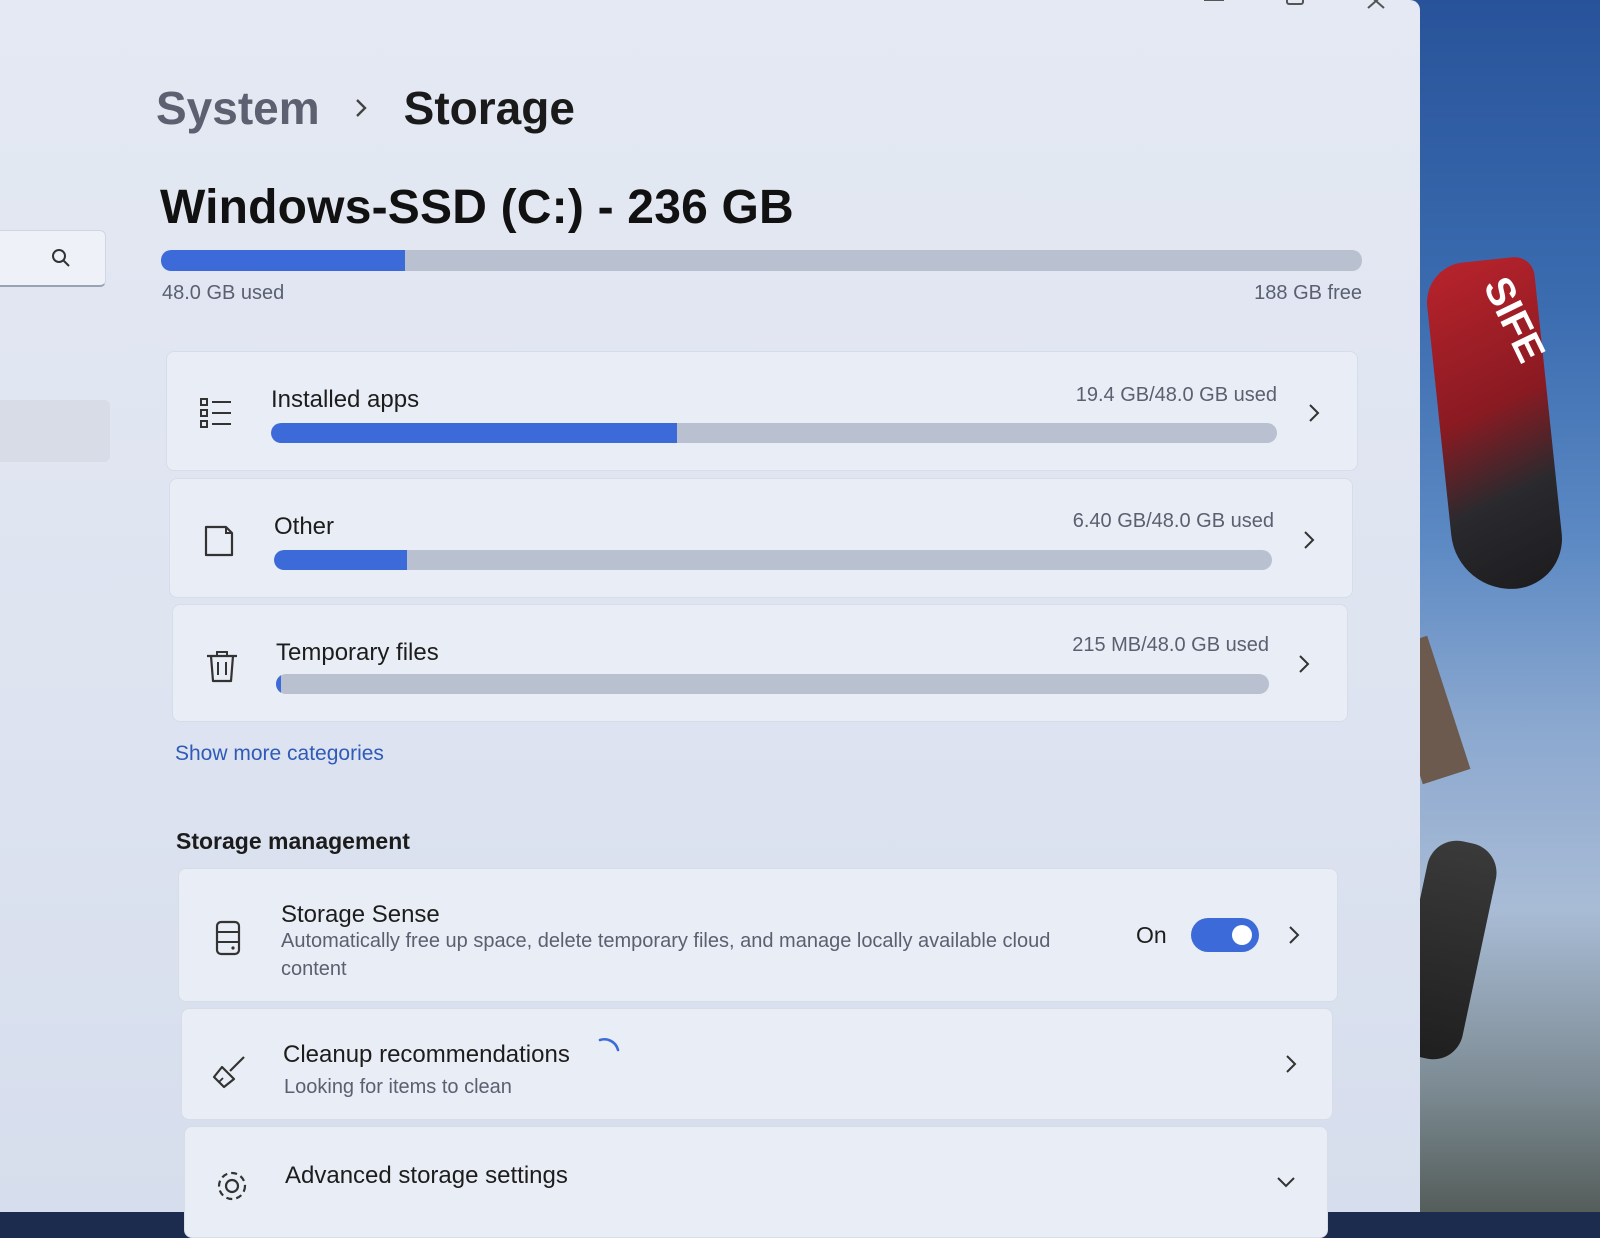 The image size is (1600, 1238). Describe the element at coordinates (1170, 645) in the screenshot. I see `category-usage: 215 MB/48.0 GB used` at that location.